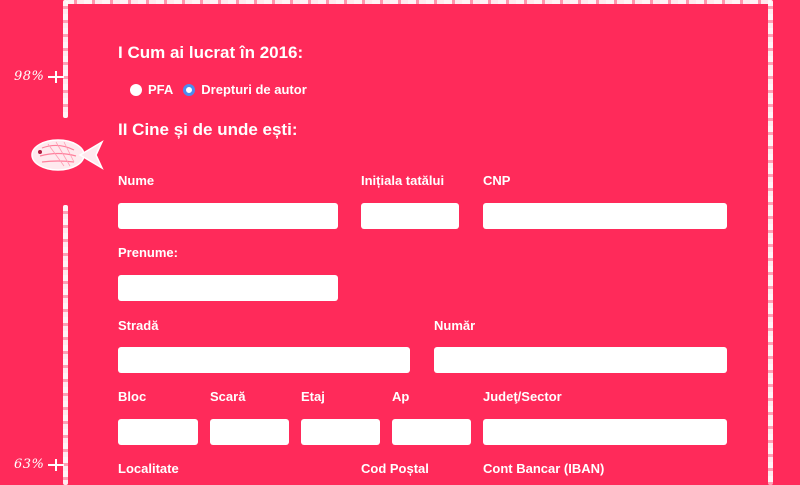 The height and width of the screenshot is (485, 800). Describe the element at coordinates (136, 180) in the screenshot. I see `nume-label: Nume` at that location.